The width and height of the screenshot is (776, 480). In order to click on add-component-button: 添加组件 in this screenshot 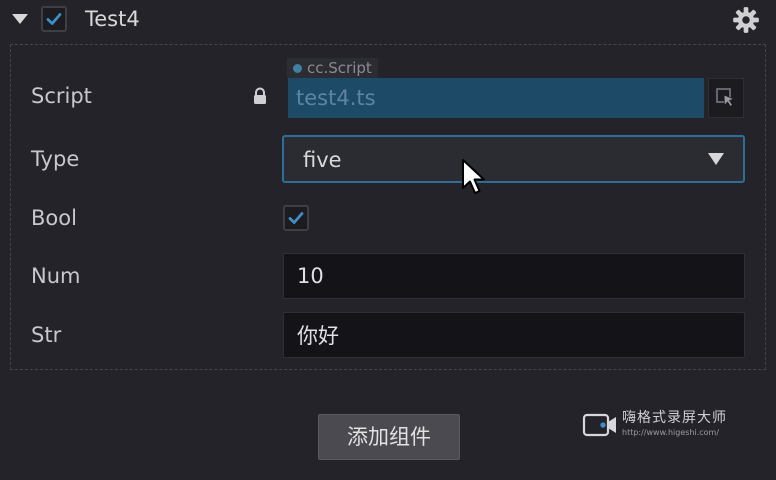, I will do `click(389, 437)`.